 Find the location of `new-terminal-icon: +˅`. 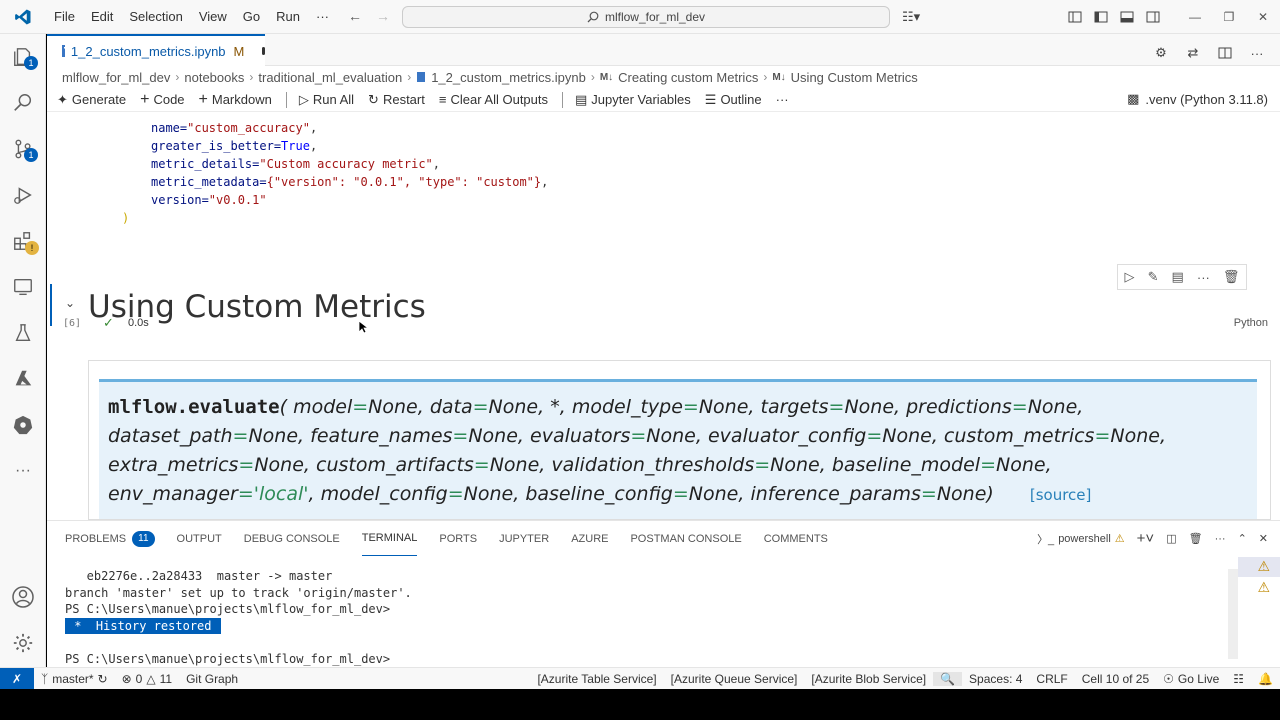

new-terminal-icon: +˅ is located at coordinates (1146, 538).